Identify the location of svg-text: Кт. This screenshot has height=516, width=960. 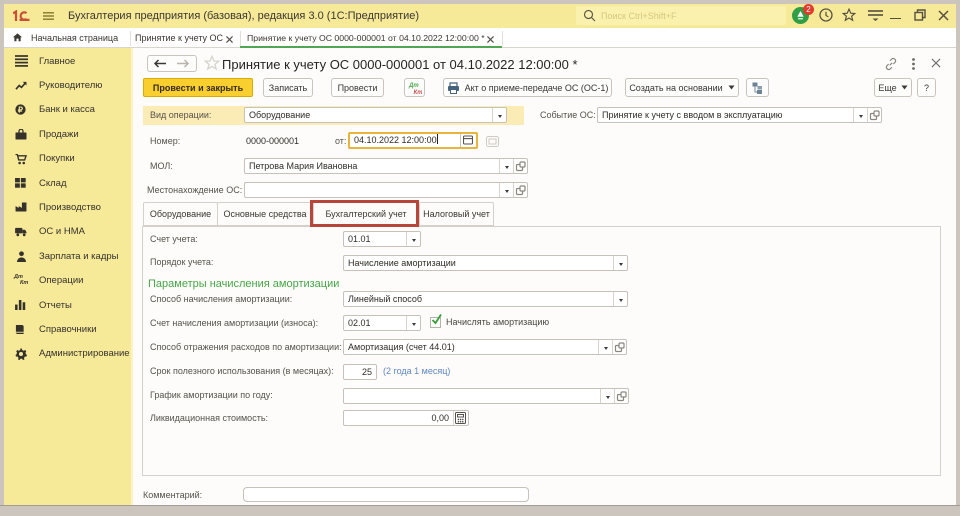
(417, 92).